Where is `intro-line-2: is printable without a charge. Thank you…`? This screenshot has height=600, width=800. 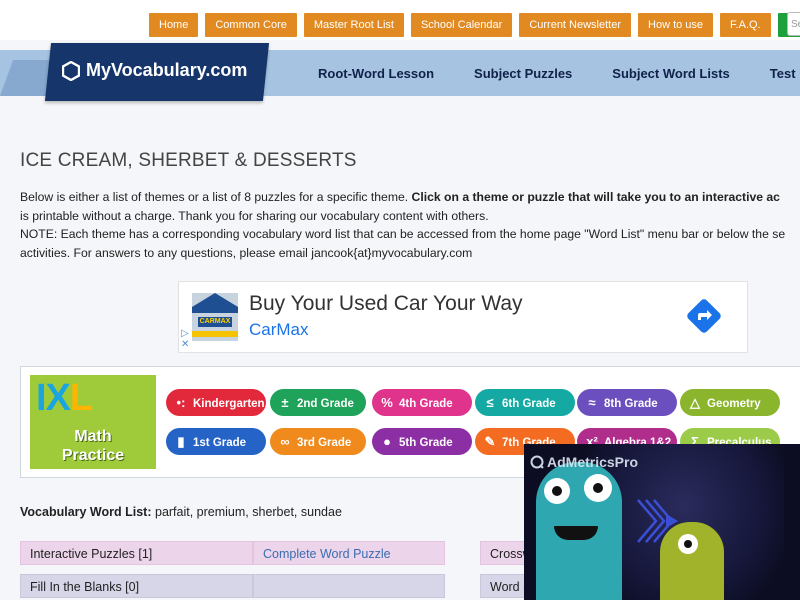 intro-line-2: is printable without a charge. Thank you… is located at coordinates (254, 215).